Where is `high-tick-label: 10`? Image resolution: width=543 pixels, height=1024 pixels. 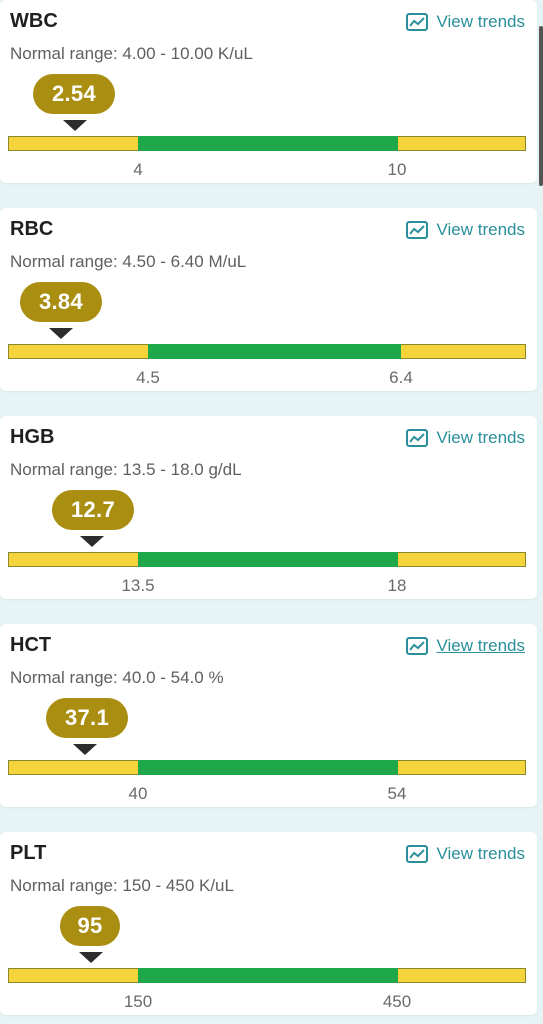
high-tick-label: 10 is located at coordinates (397, 169).